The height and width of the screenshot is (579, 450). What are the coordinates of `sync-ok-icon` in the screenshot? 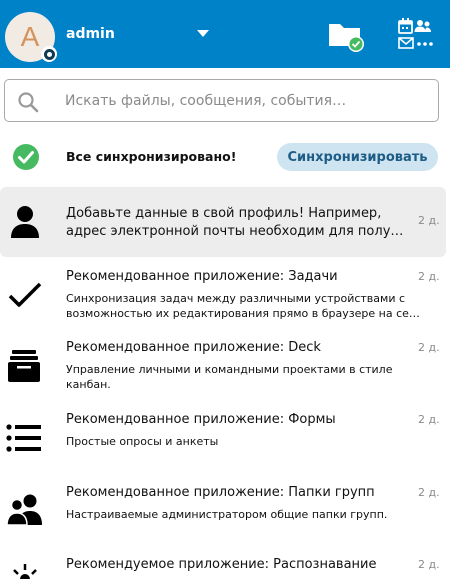 It's located at (26, 157).